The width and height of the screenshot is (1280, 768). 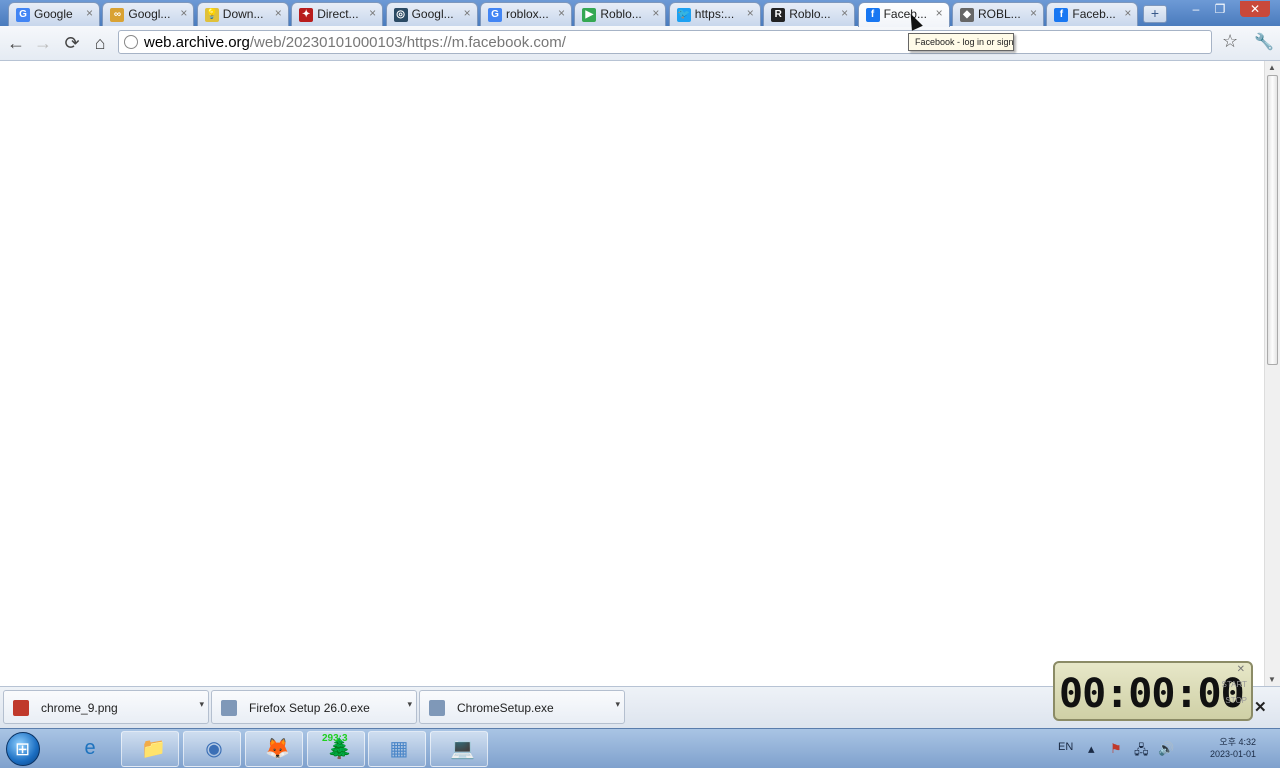 What do you see at coordinates (335, 738) in the screenshot?
I see `taskbar-badge: 293:3` at bounding box center [335, 738].